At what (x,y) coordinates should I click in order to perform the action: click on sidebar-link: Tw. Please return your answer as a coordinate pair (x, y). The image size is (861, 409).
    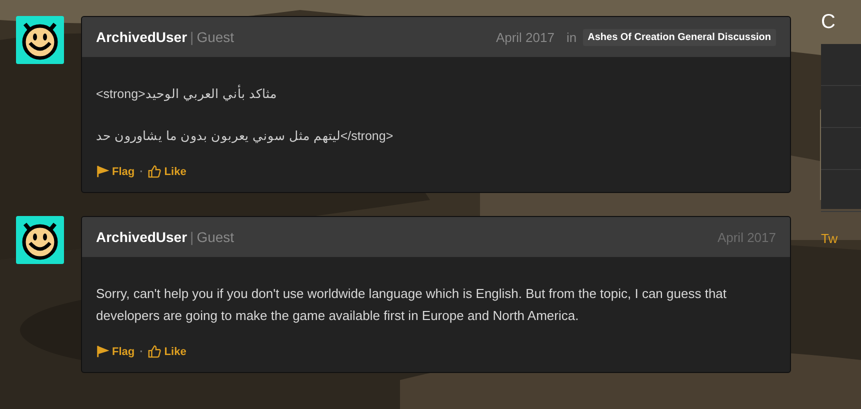
    Looking at the image, I should click on (841, 238).